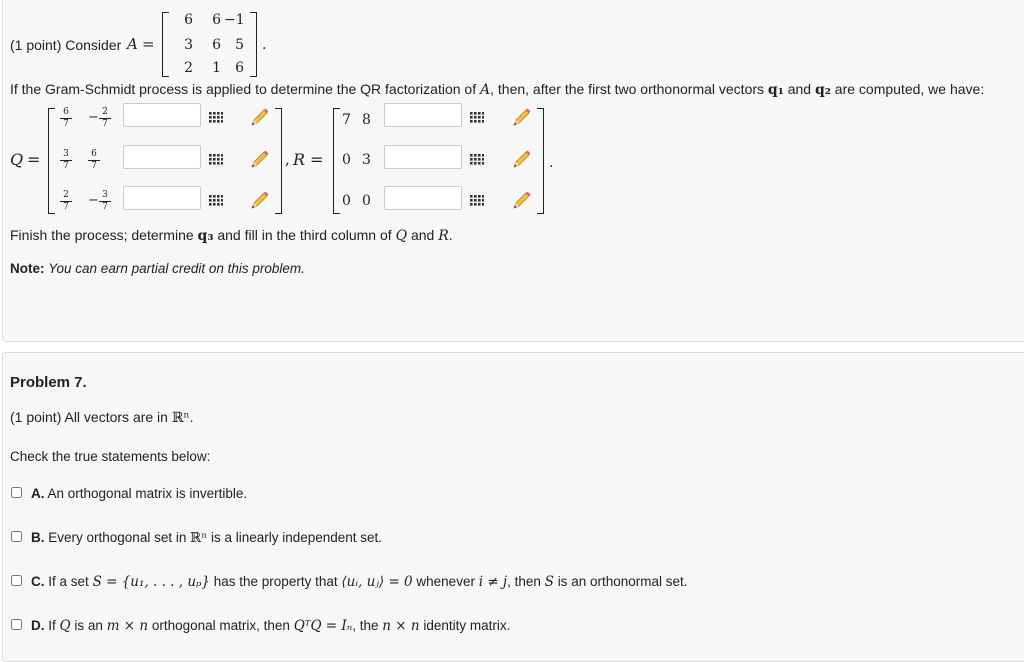 Image resolution: width=1024 pixels, height=662 pixels. I want to click on option-letter: D., so click(38, 625).